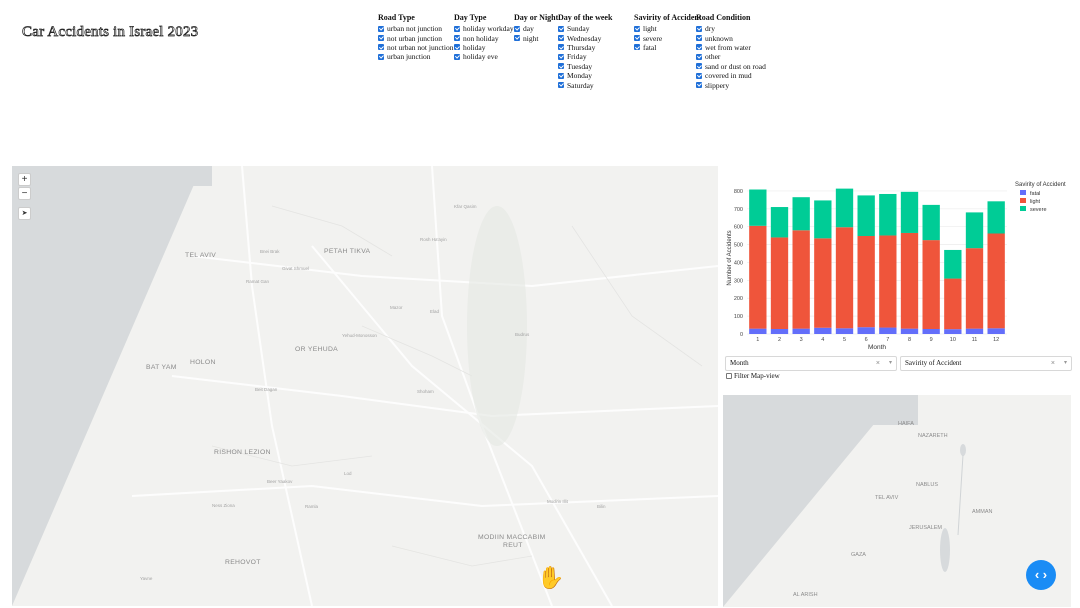 The height and width of the screenshot is (608, 1080). What do you see at coordinates (347, 251) in the screenshot?
I see `map-place-label: PETAH TIKVA` at bounding box center [347, 251].